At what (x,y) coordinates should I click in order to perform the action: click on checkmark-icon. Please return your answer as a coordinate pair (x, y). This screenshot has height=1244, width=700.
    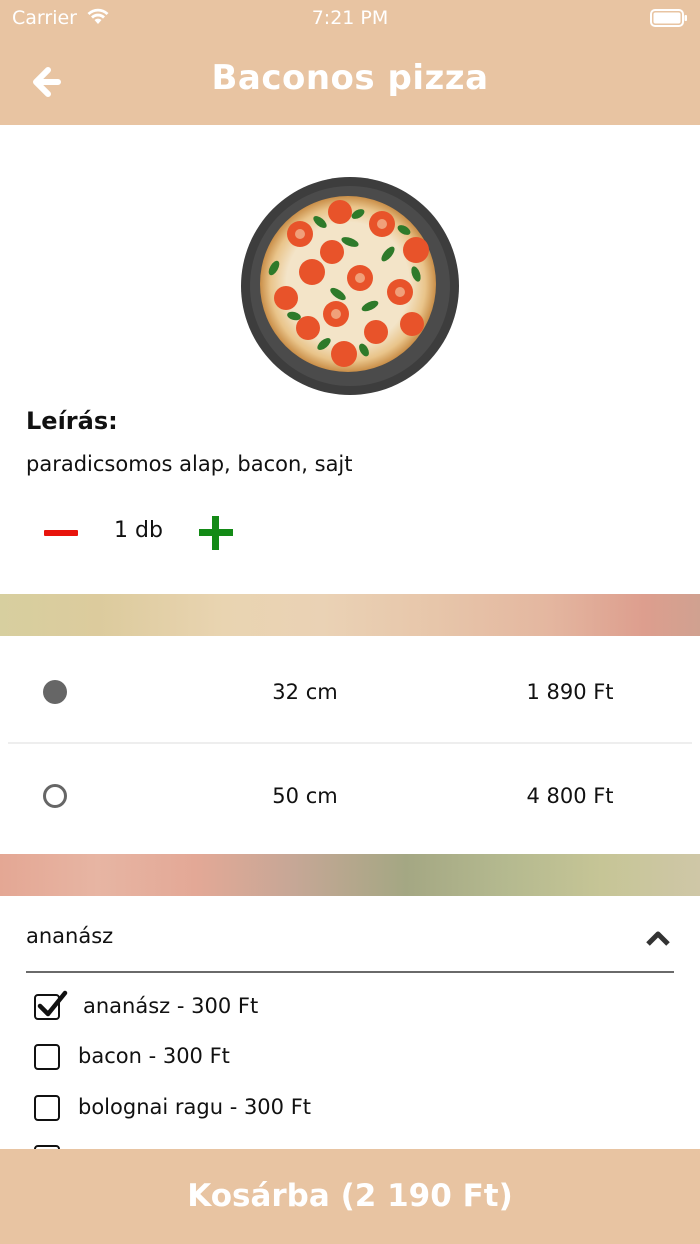
    Looking at the image, I should click on (52, 1003).